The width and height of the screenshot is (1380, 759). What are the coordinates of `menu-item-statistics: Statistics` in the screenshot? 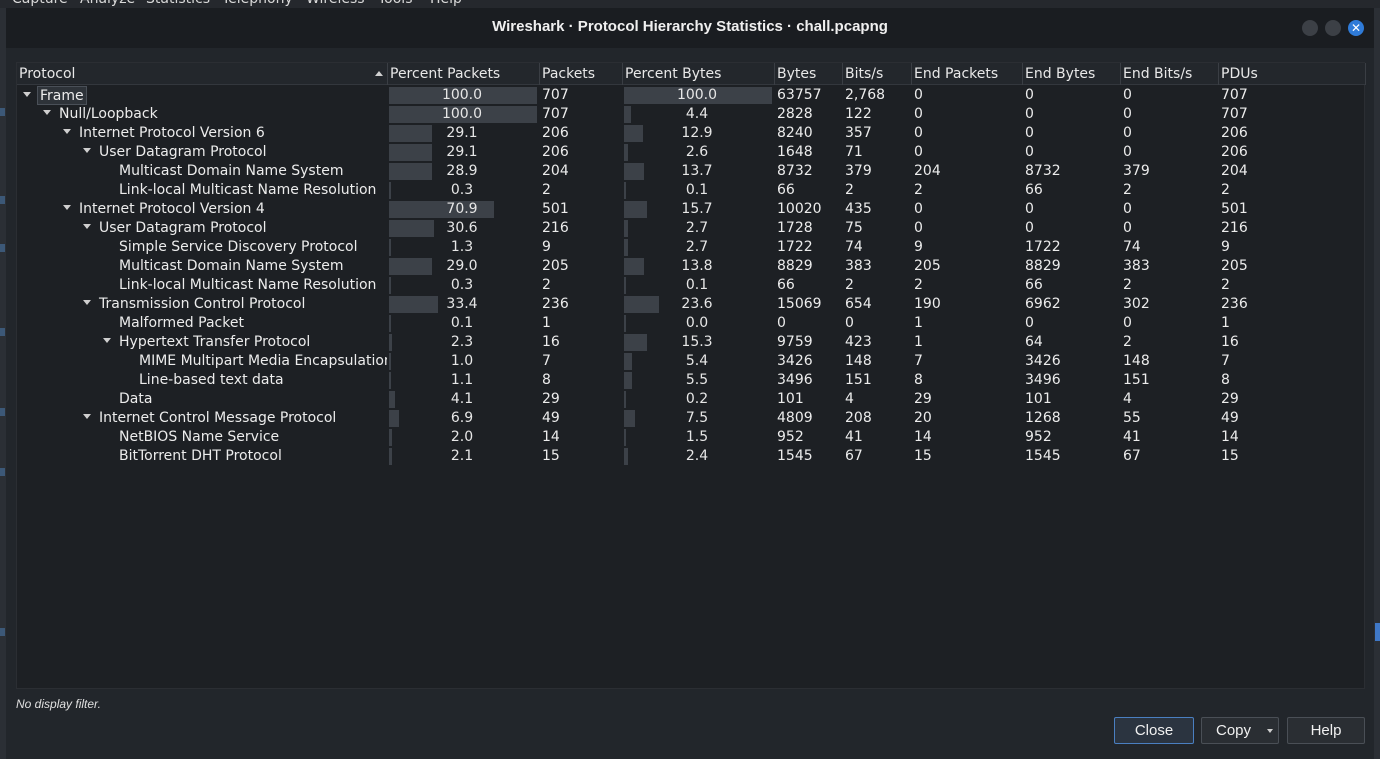 It's located at (178, 3).